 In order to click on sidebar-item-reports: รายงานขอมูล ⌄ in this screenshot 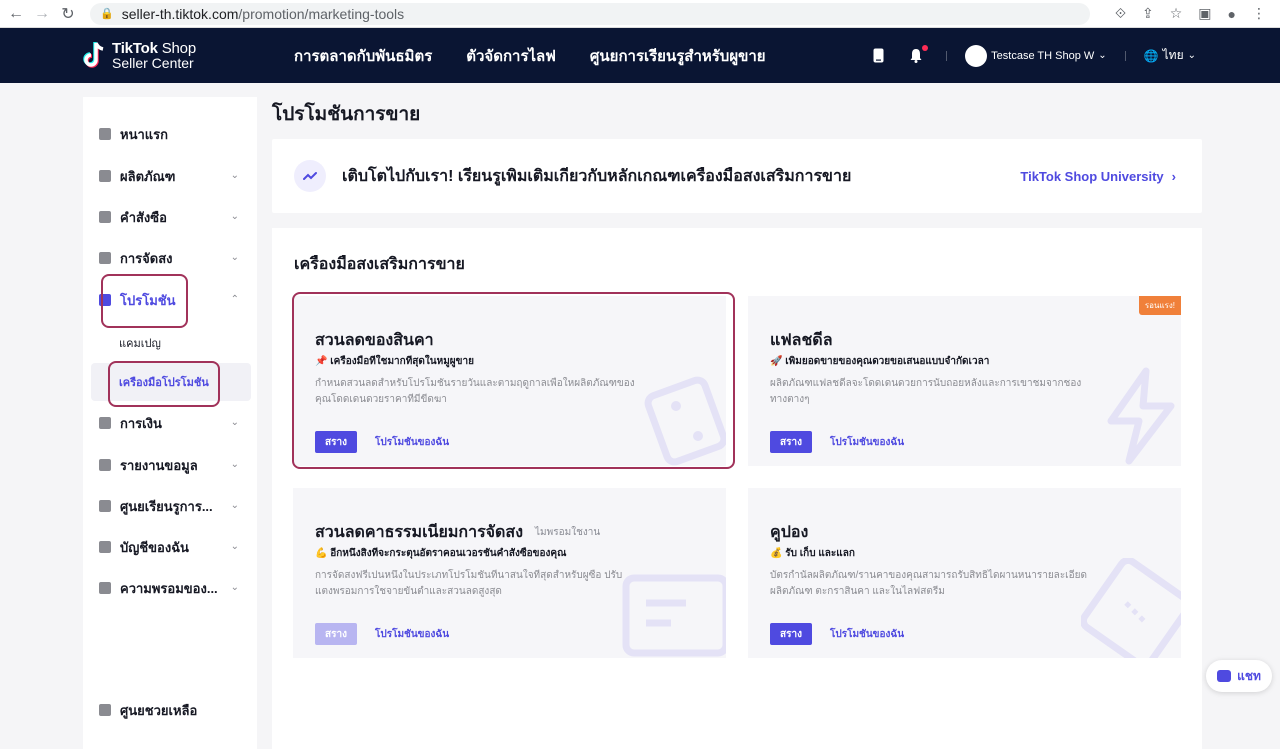, I will do `click(170, 465)`.